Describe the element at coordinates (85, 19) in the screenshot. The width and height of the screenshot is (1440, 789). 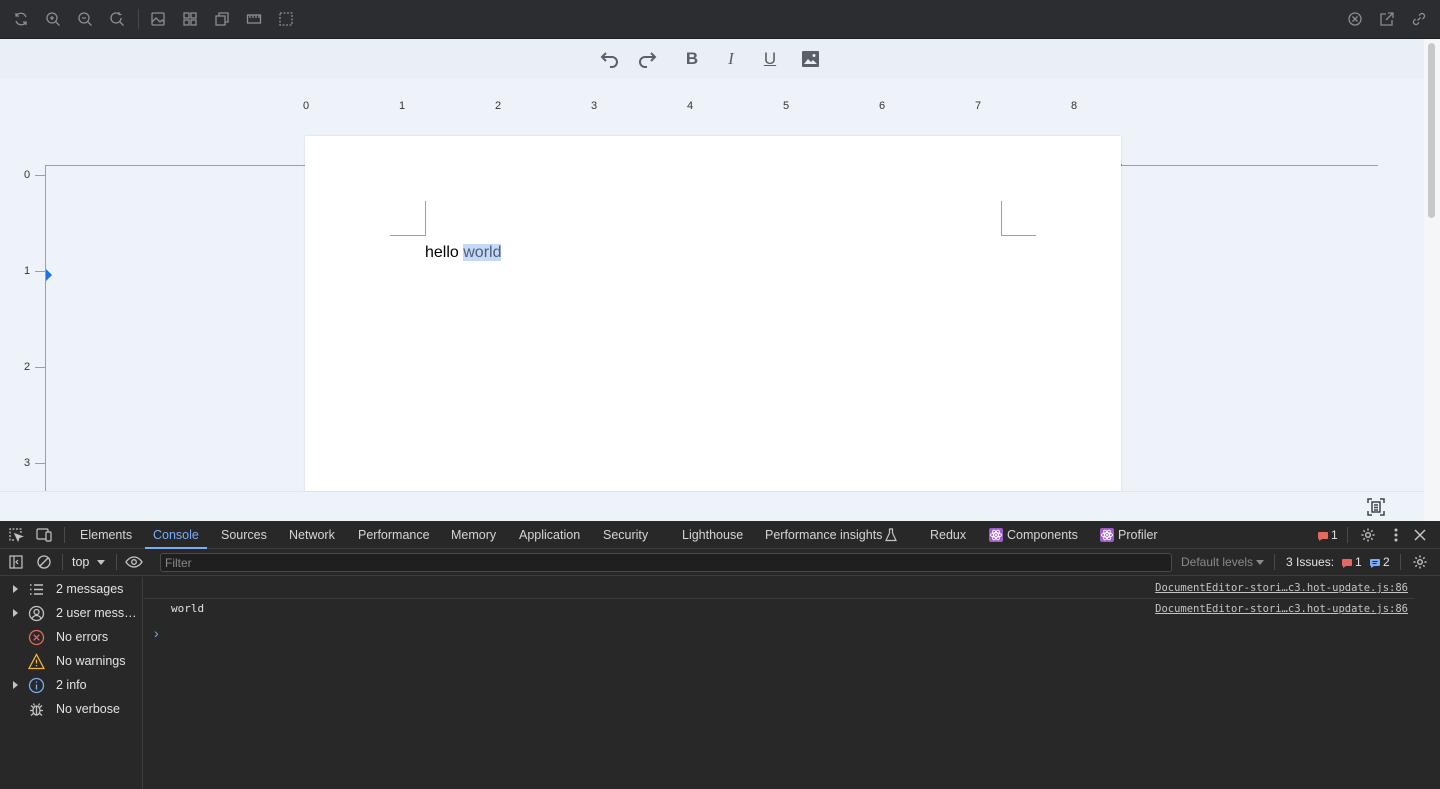
I see `zoom-out-icon` at that location.